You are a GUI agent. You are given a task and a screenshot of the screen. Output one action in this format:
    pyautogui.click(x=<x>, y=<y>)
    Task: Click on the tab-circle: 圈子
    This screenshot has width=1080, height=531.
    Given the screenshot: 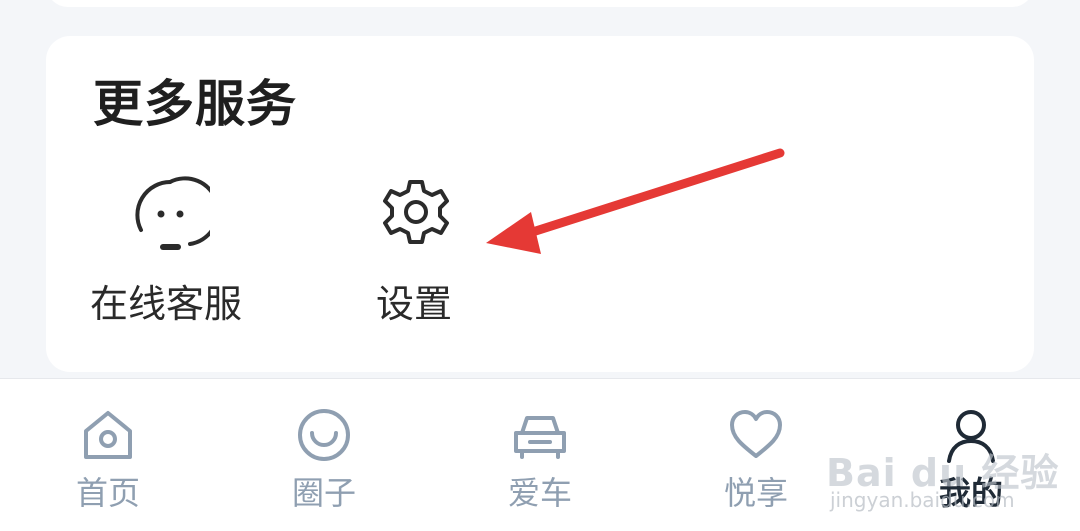 What is the action you would take?
    pyautogui.click(x=324, y=455)
    